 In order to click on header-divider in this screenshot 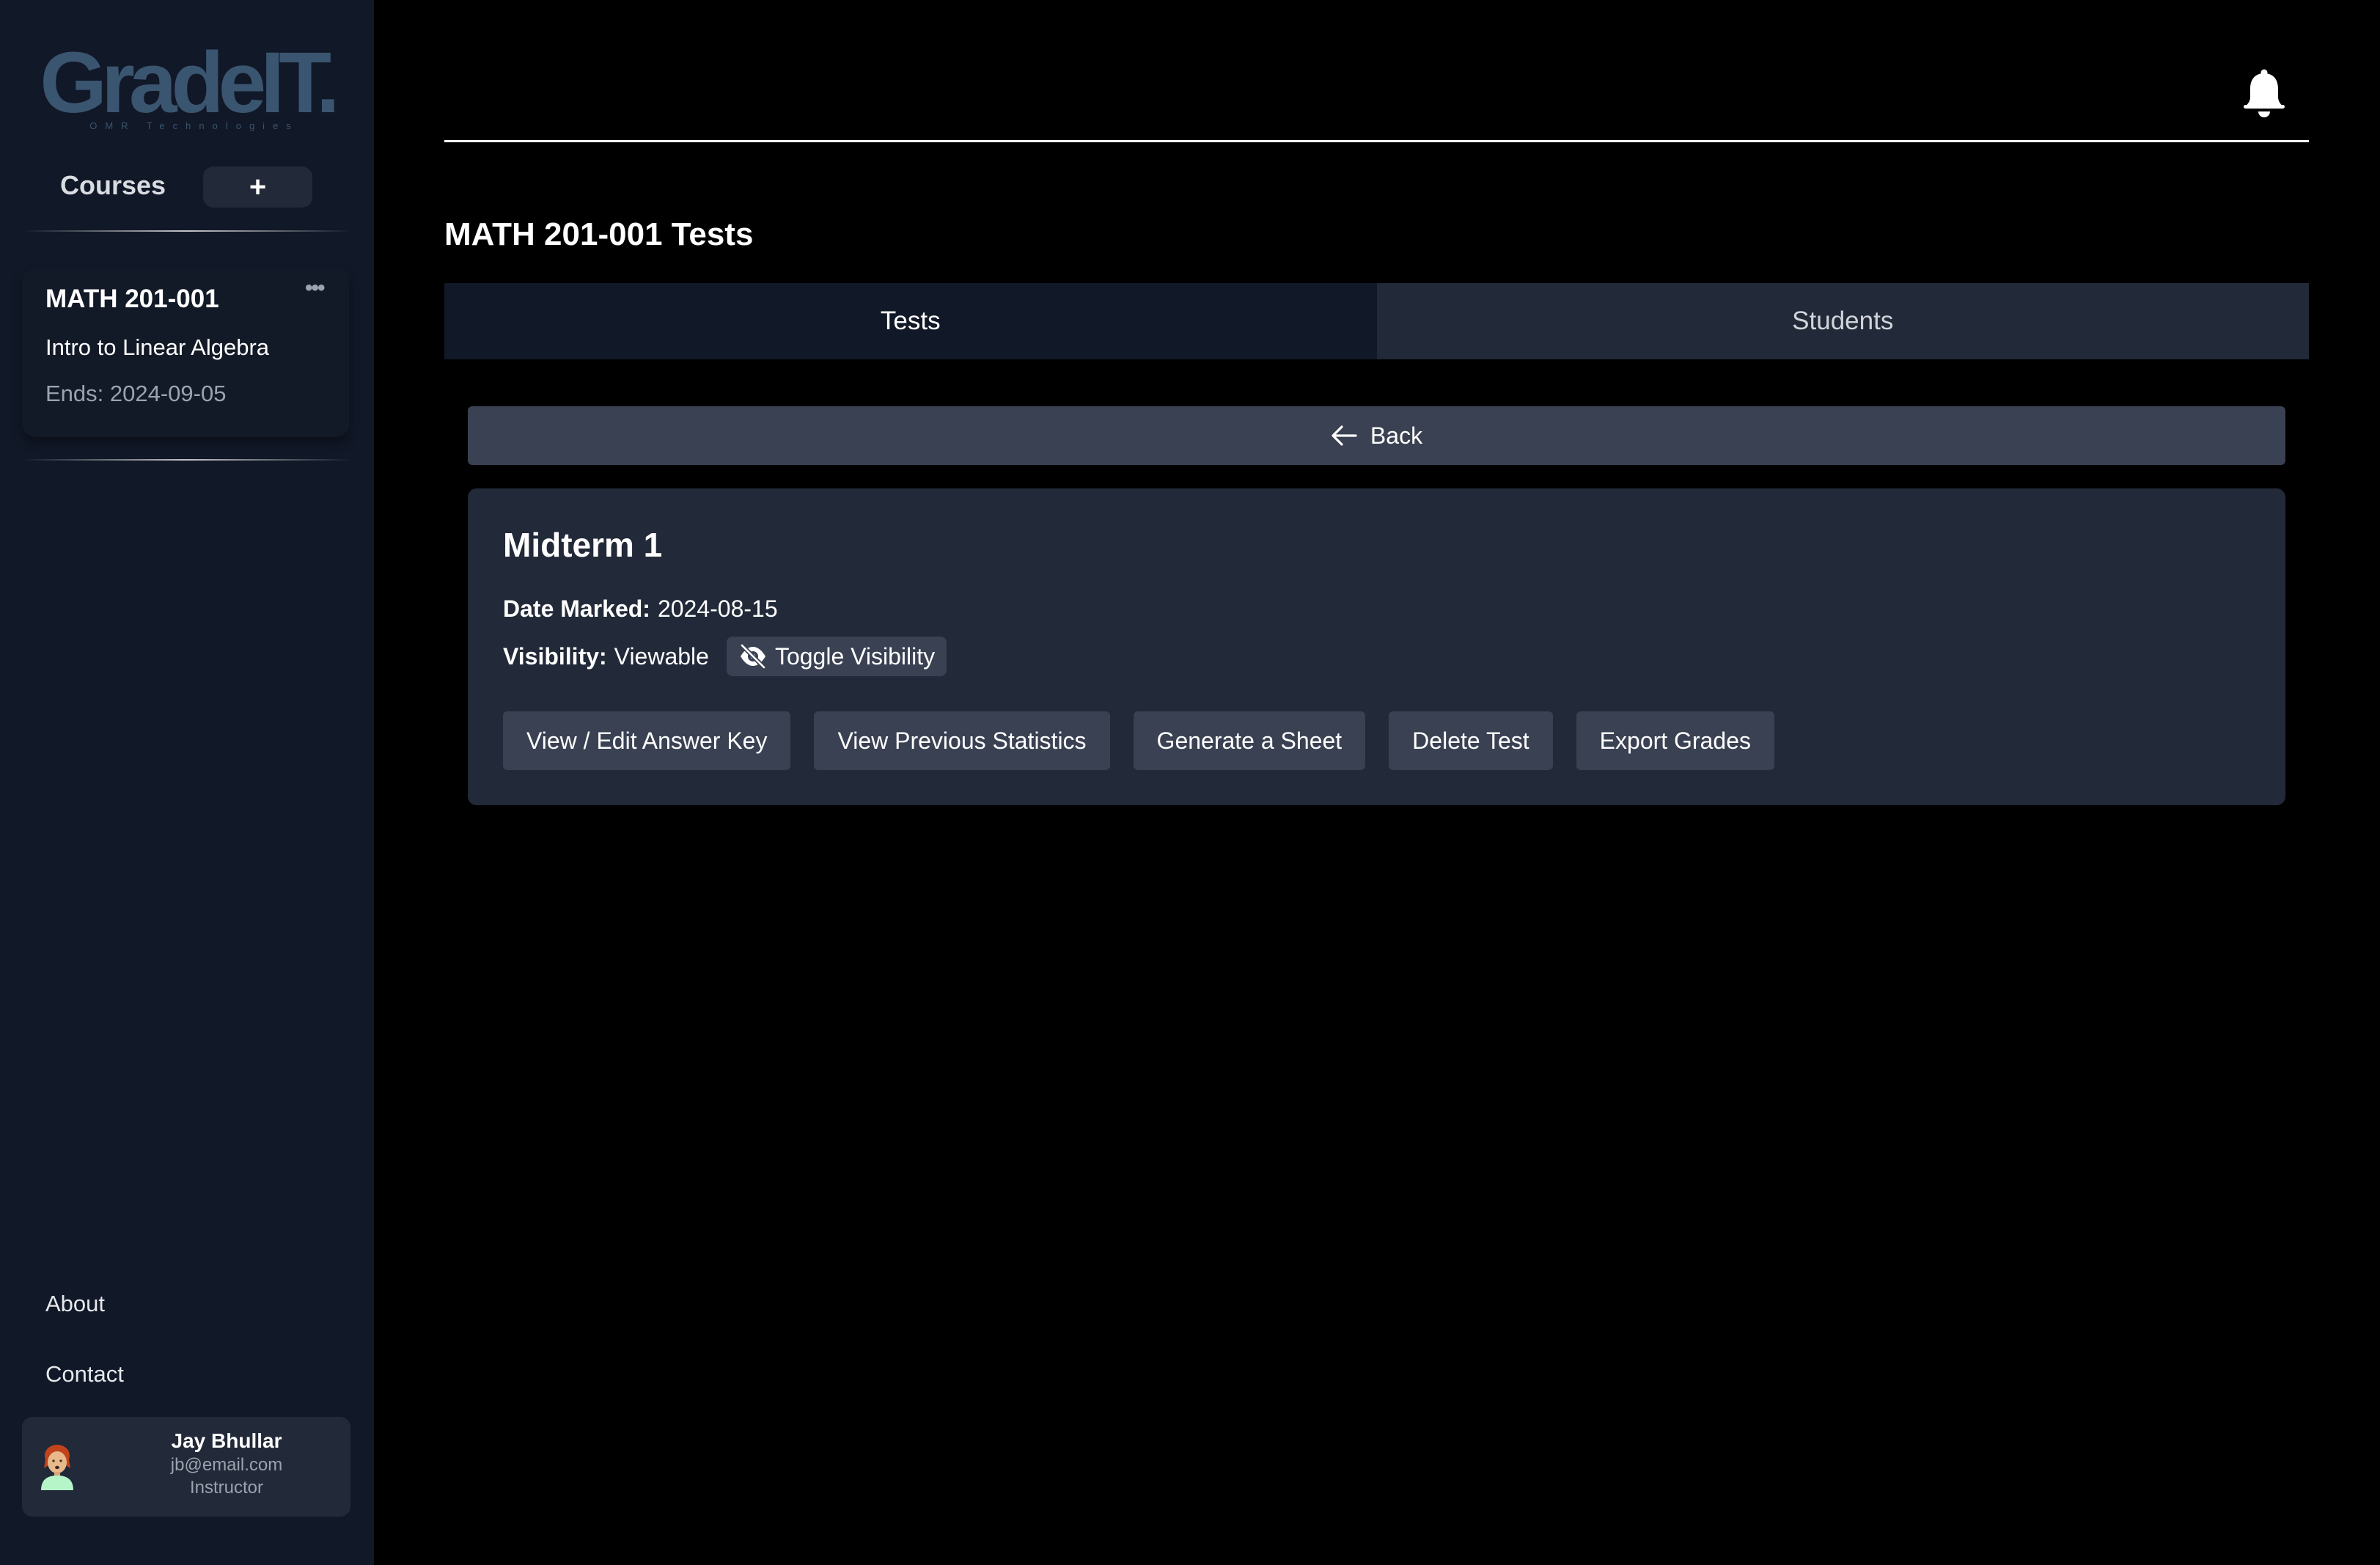, I will do `click(1376, 141)`.